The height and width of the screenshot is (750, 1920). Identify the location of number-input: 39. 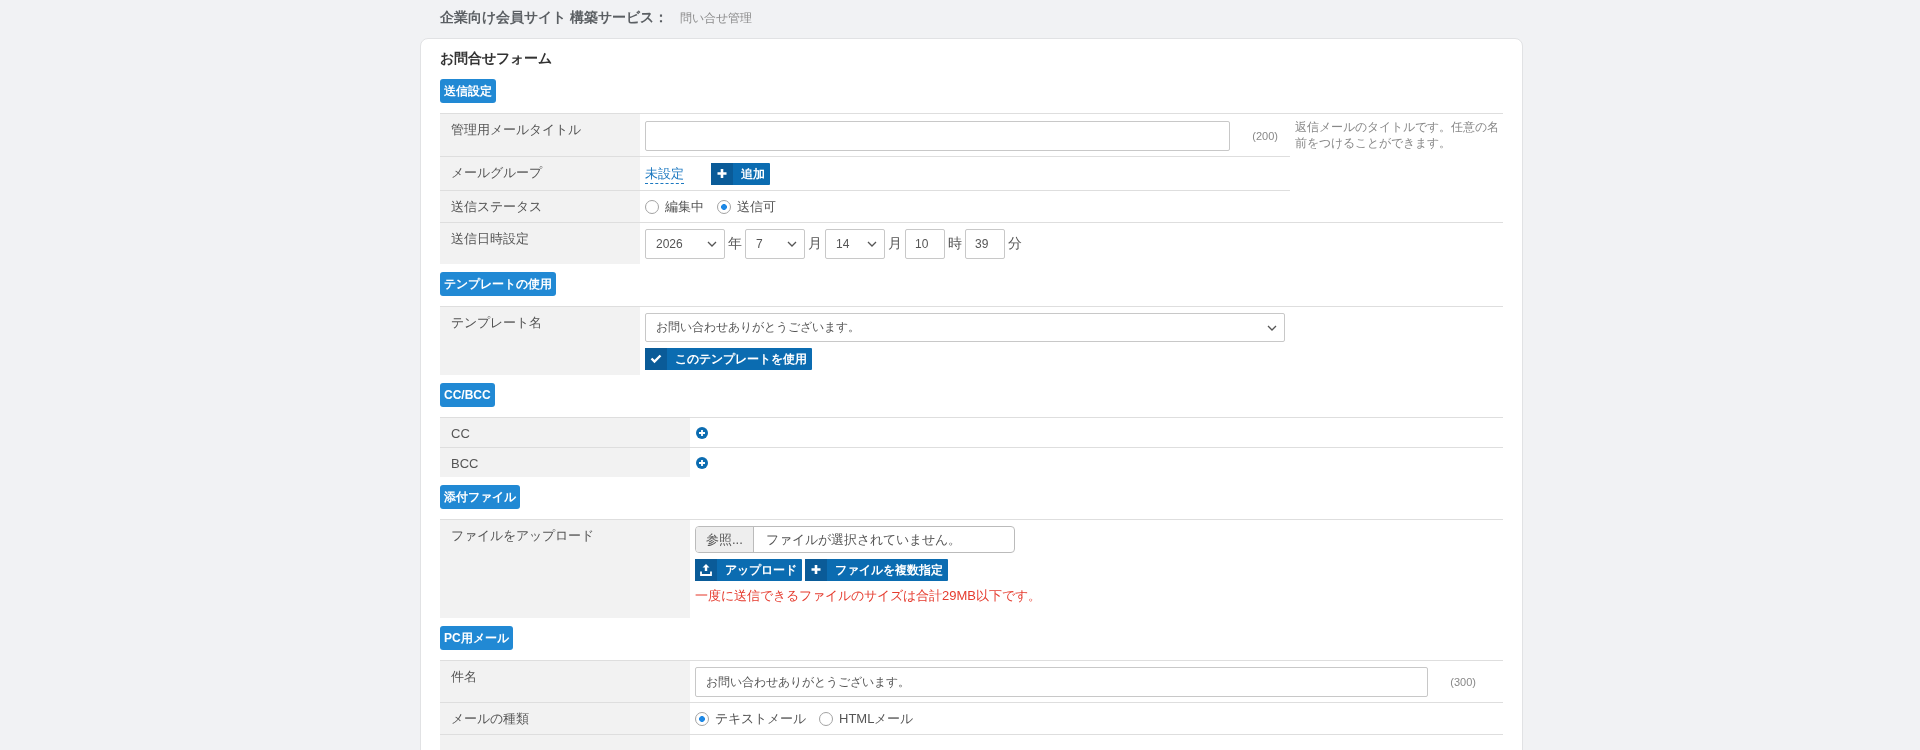
(985, 244).